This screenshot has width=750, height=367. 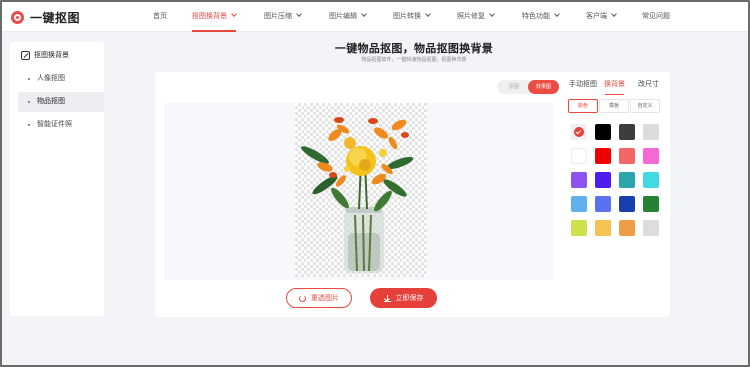 I want to click on flower-bouquet-image, so click(x=357, y=195).